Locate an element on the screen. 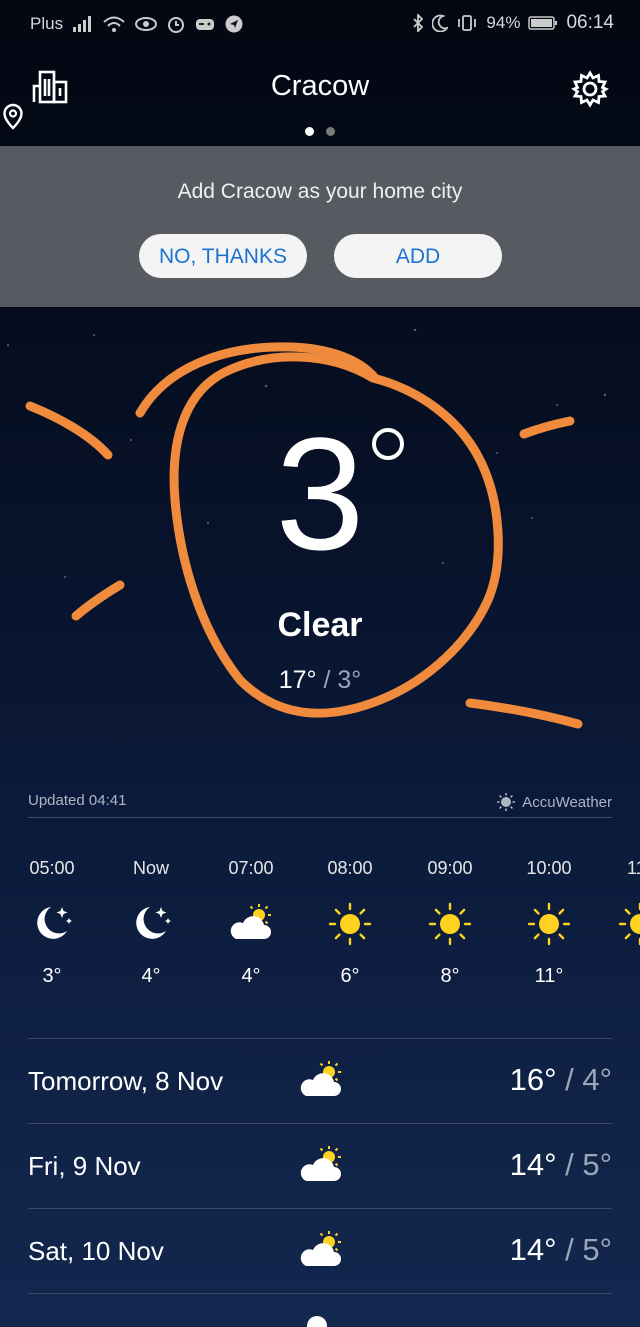  hour-time: 10:00 is located at coordinates (549, 868).